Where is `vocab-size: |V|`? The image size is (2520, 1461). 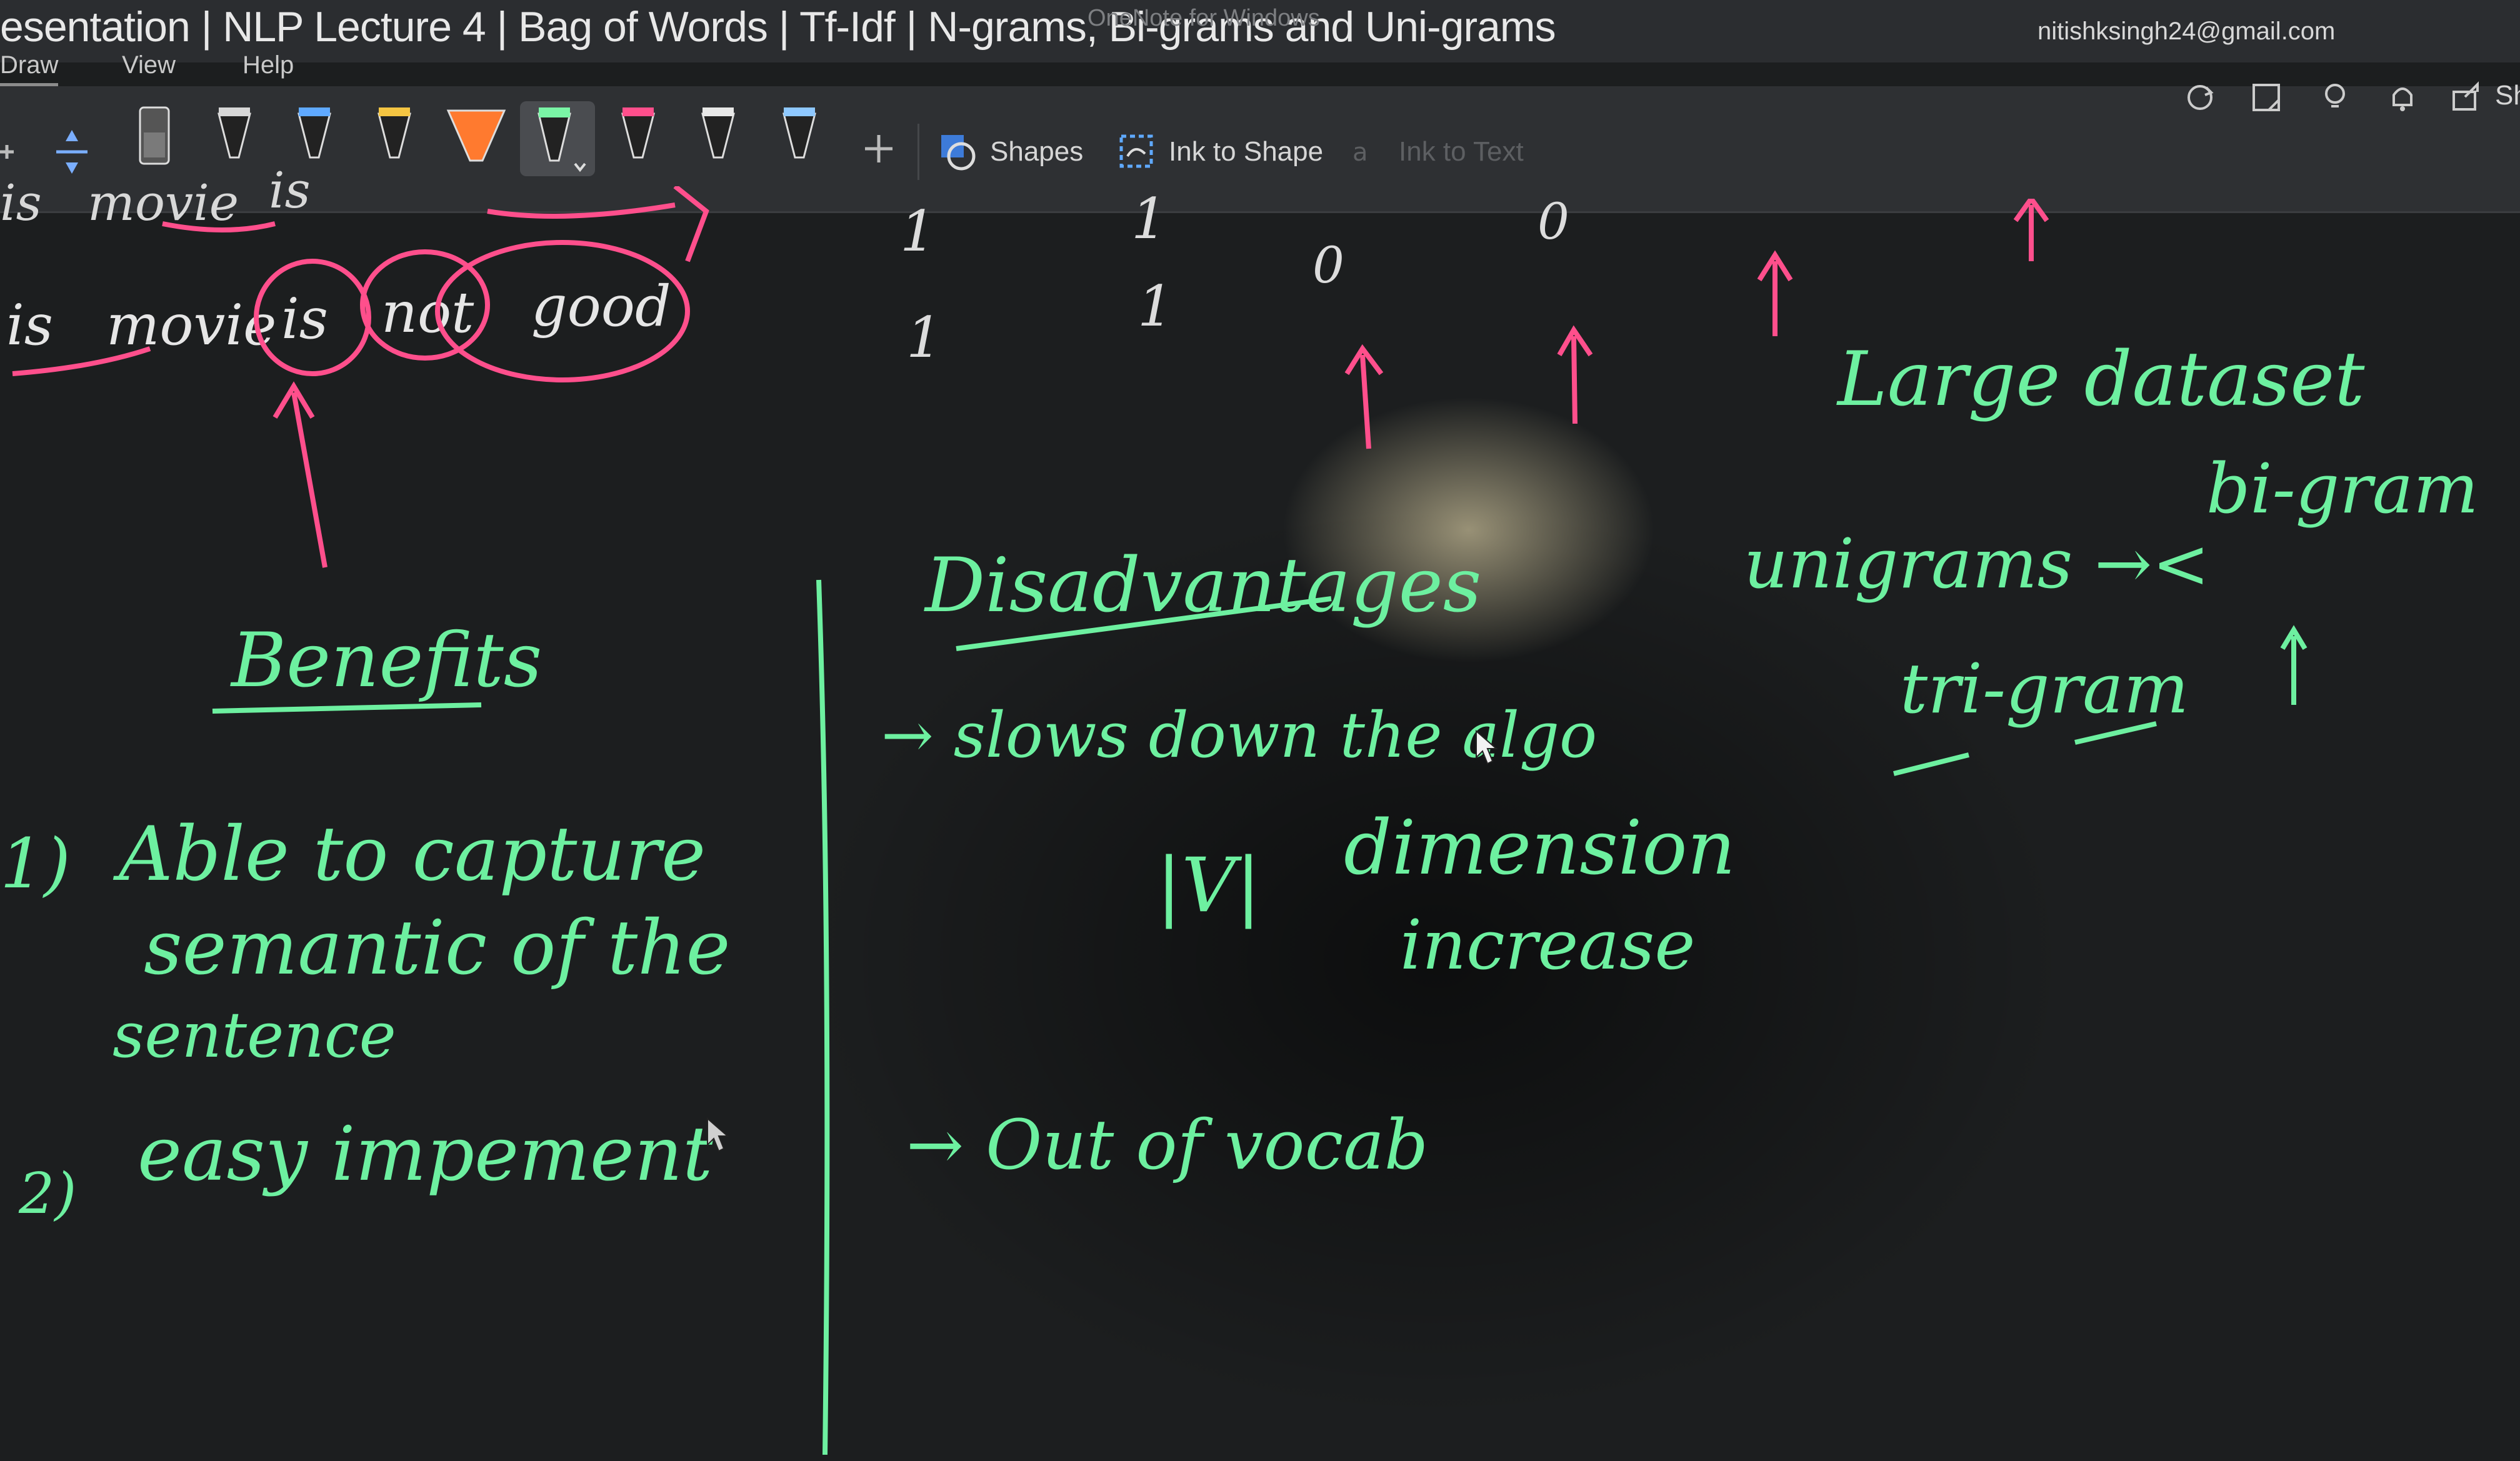 vocab-size: |V| is located at coordinates (1208, 885).